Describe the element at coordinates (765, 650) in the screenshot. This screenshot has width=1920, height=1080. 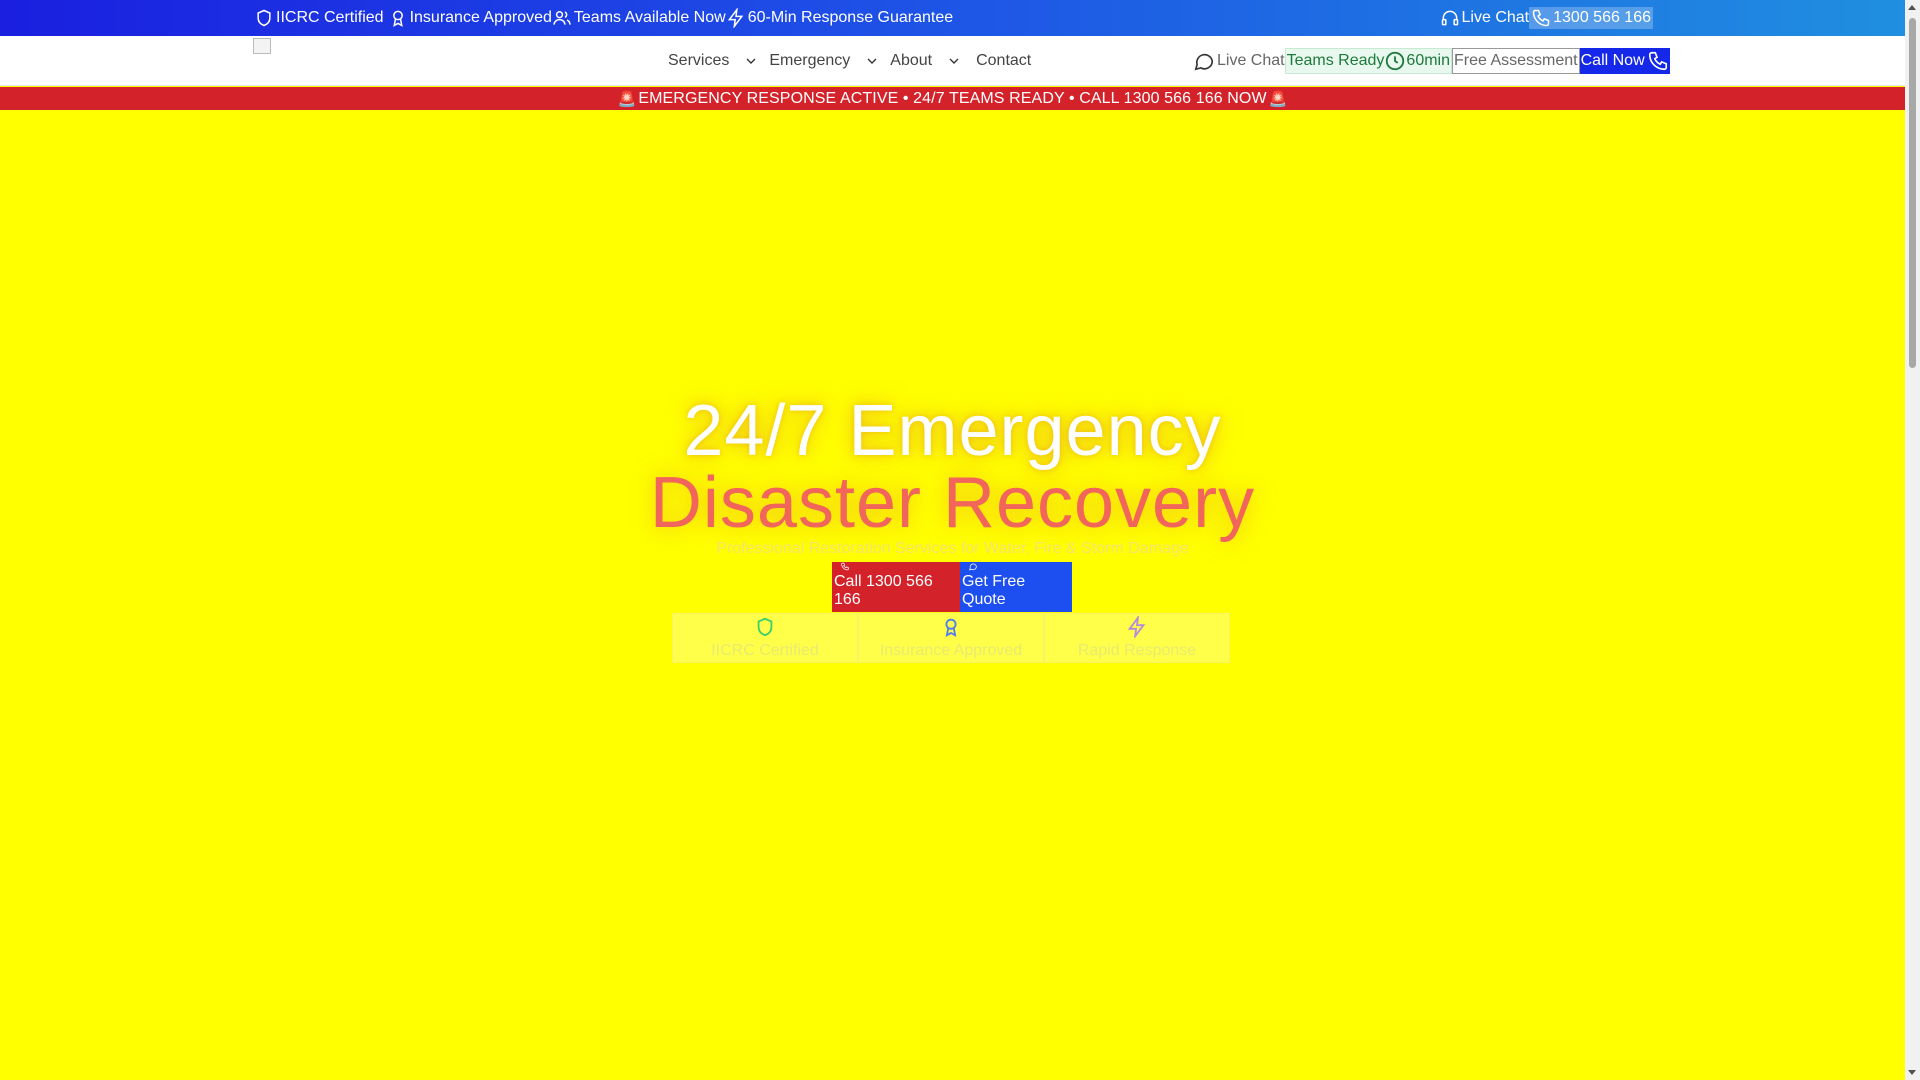
I see `badge-label: IICRC Certified` at that location.